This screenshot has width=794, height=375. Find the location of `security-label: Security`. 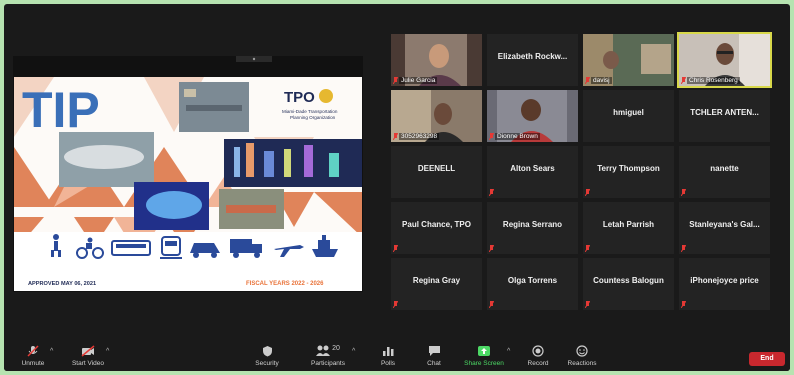

security-label: Security is located at coordinates (267, 363).